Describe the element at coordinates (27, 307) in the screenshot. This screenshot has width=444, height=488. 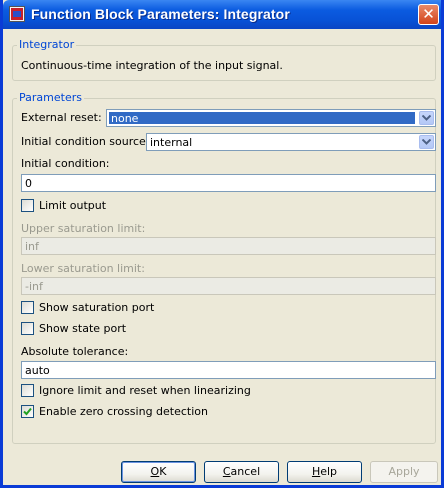
I see `show-saturation-port-checkbox` at that location.